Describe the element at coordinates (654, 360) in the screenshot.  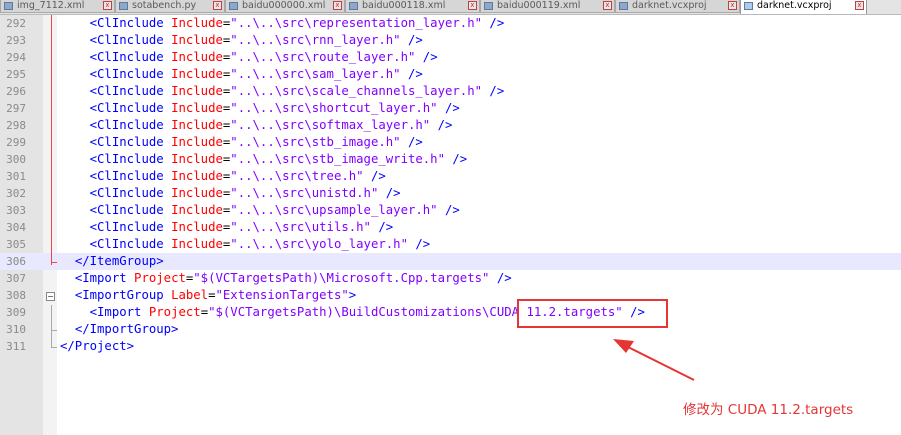
I see `annotation-arrow-icon` at that location.